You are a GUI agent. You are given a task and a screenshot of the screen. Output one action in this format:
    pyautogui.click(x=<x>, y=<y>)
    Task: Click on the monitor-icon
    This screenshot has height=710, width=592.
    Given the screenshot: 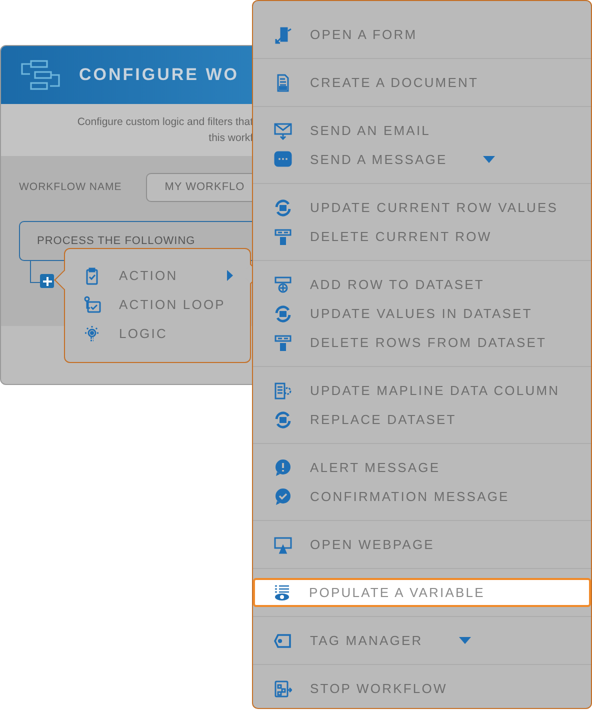 What is the action you would take?
    pyautogui.click(x=283, y=545)
    